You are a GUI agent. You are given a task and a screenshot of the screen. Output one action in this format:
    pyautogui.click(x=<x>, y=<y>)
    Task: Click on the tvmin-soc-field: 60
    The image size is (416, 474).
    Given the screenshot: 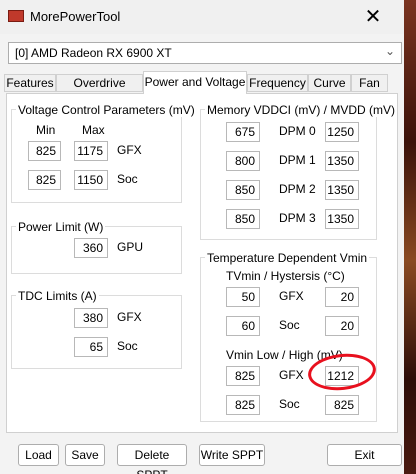 What is the action you would take?
    pyautogui.click(x=243, y=326)
    